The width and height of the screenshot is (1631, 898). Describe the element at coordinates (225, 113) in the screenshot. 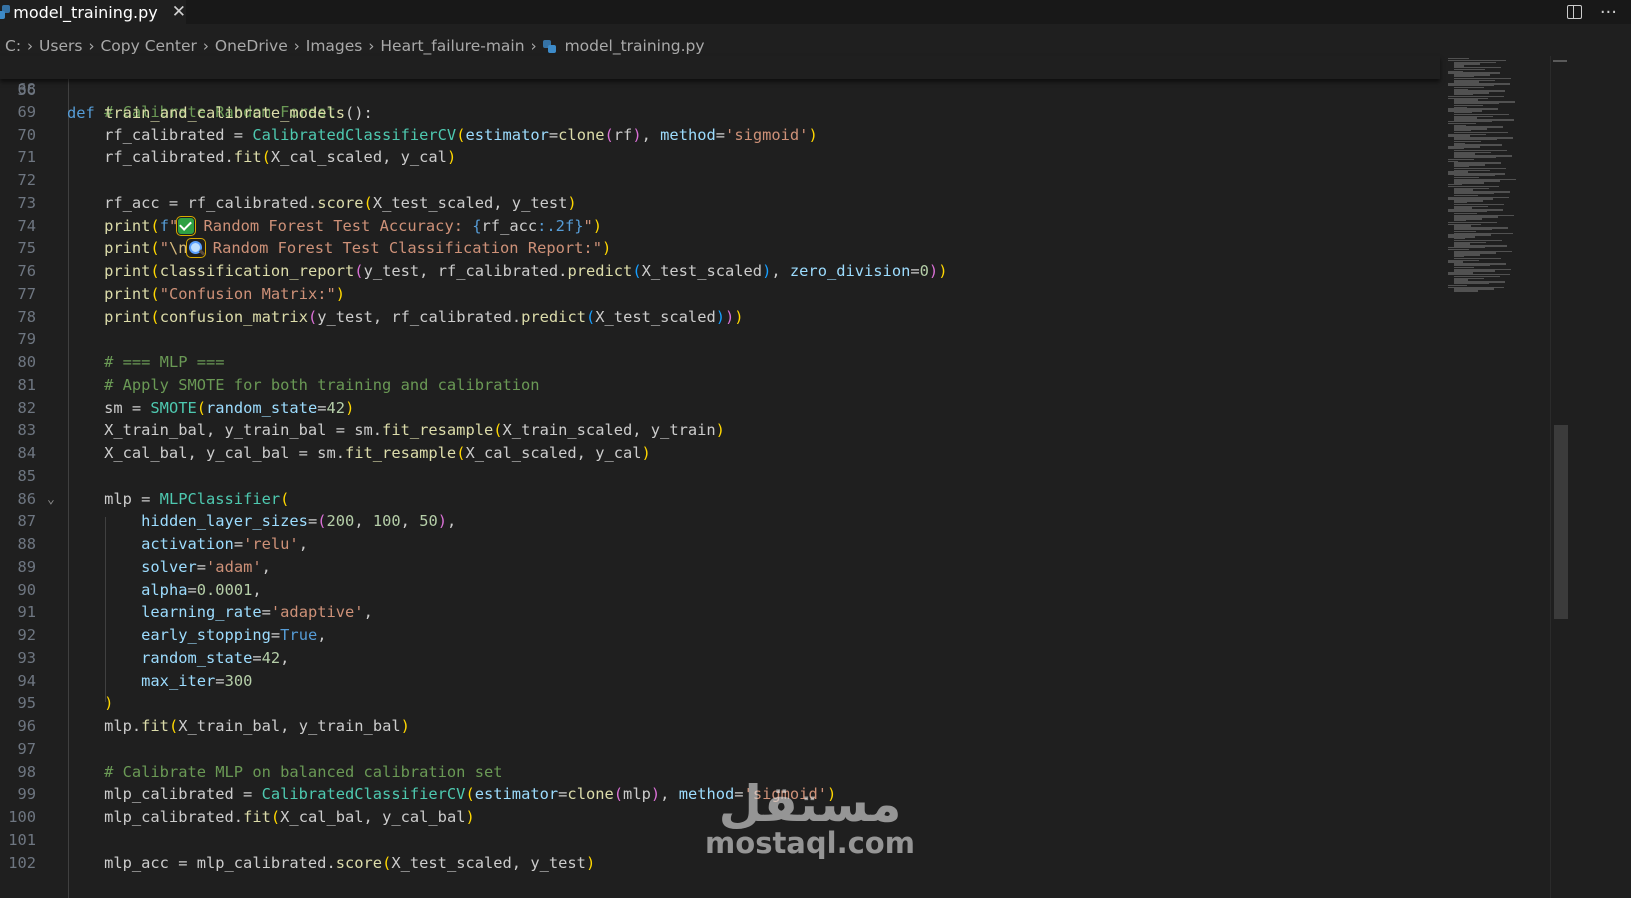

I see `function-name: train_and_calibrate_models` at that location.